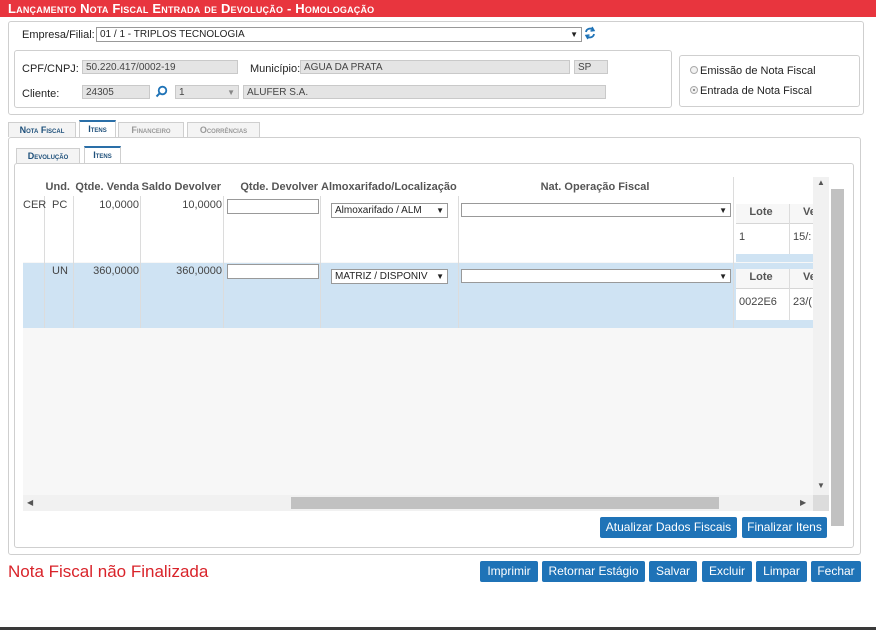 The height and width of the screenshot is (630, 876). I want to click on row1-saldo: 10,0000, so click(202, 205).